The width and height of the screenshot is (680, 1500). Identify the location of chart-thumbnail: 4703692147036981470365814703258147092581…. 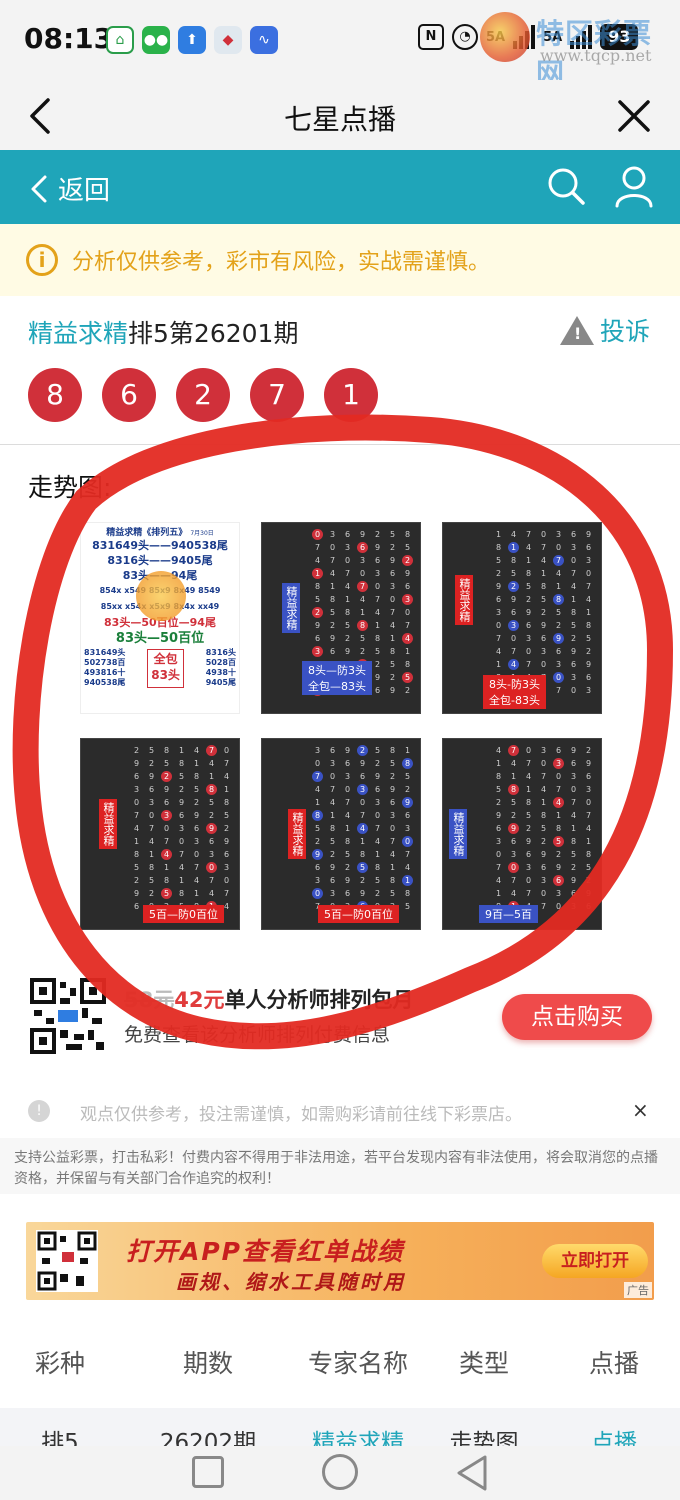
(522, 834).